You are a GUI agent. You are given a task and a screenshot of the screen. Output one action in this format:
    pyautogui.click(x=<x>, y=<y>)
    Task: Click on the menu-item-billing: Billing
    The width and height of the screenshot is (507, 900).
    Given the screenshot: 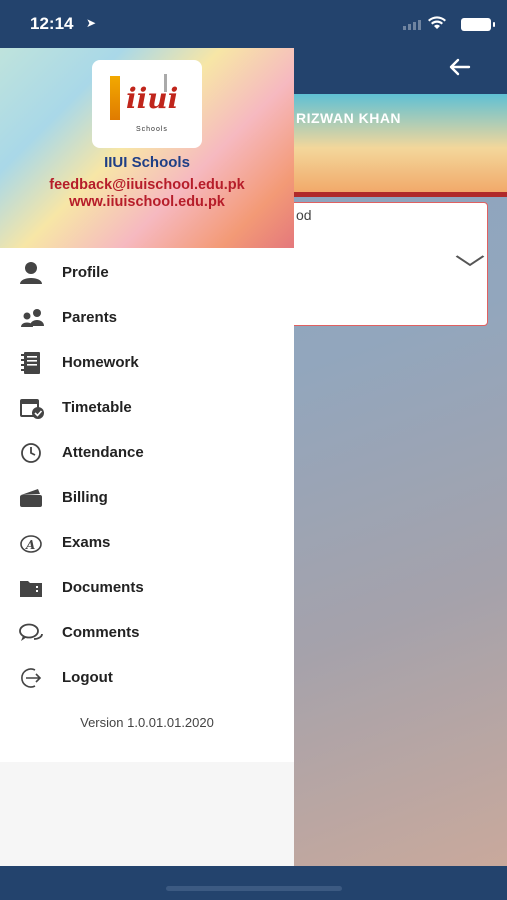 What is the action you would take?
    pyautogui.click(x=147, y=497)
    